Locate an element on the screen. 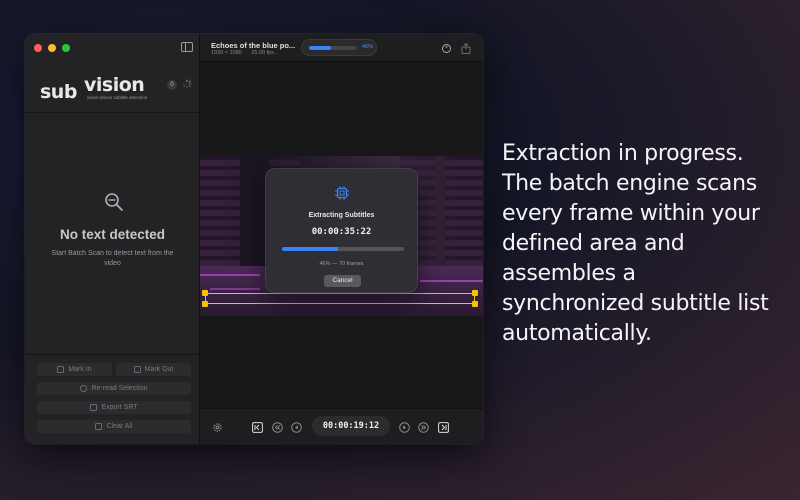  clear-all-button: Clear All is located at coordinates (114, 426).